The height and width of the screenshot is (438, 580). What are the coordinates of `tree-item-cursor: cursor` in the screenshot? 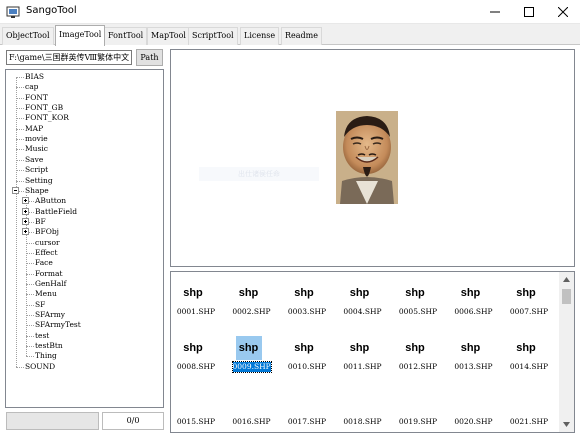 It's located at (84, 243).